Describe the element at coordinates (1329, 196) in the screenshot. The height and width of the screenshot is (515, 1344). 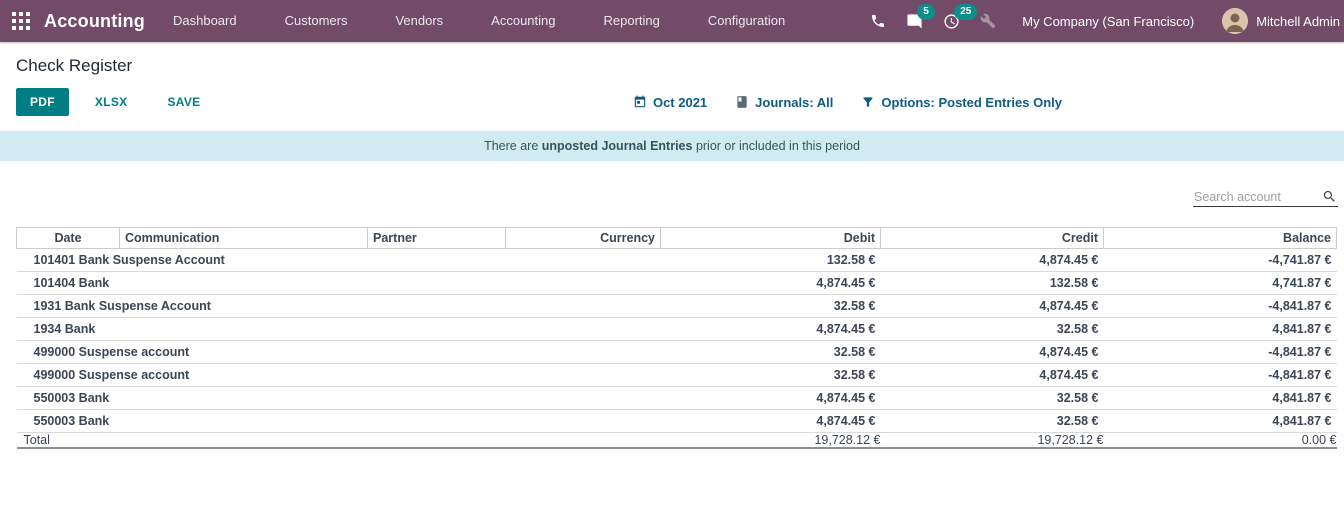
I see `search-icon` at that location.